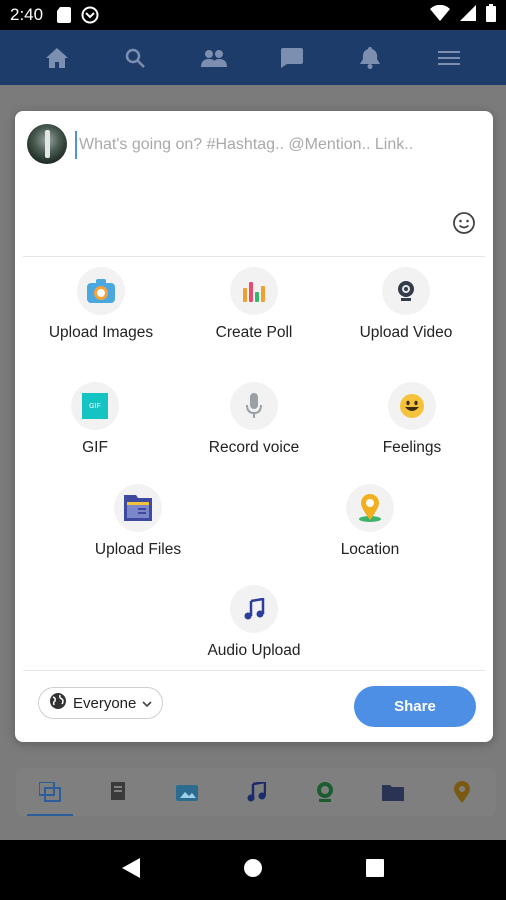 The height and width of the screenshot is (900, 506). I want to click on record-voice-option: Record voice, so click(254, 419).